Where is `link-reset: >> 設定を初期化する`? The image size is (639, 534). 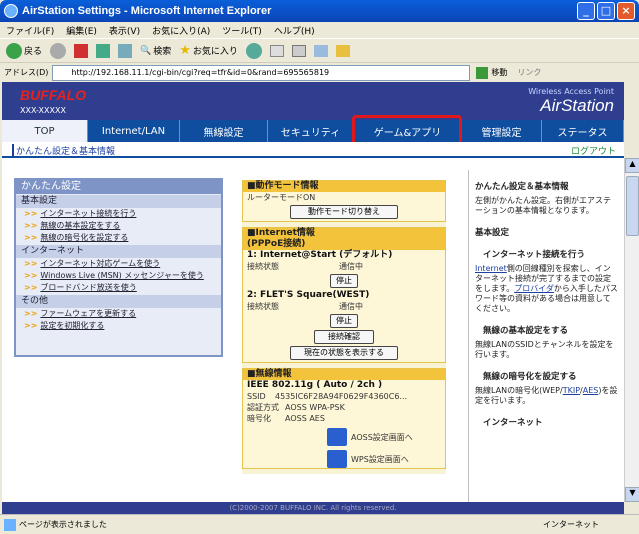
link-reset: >> 設定を初期化する is located at coordinates (118, 326).